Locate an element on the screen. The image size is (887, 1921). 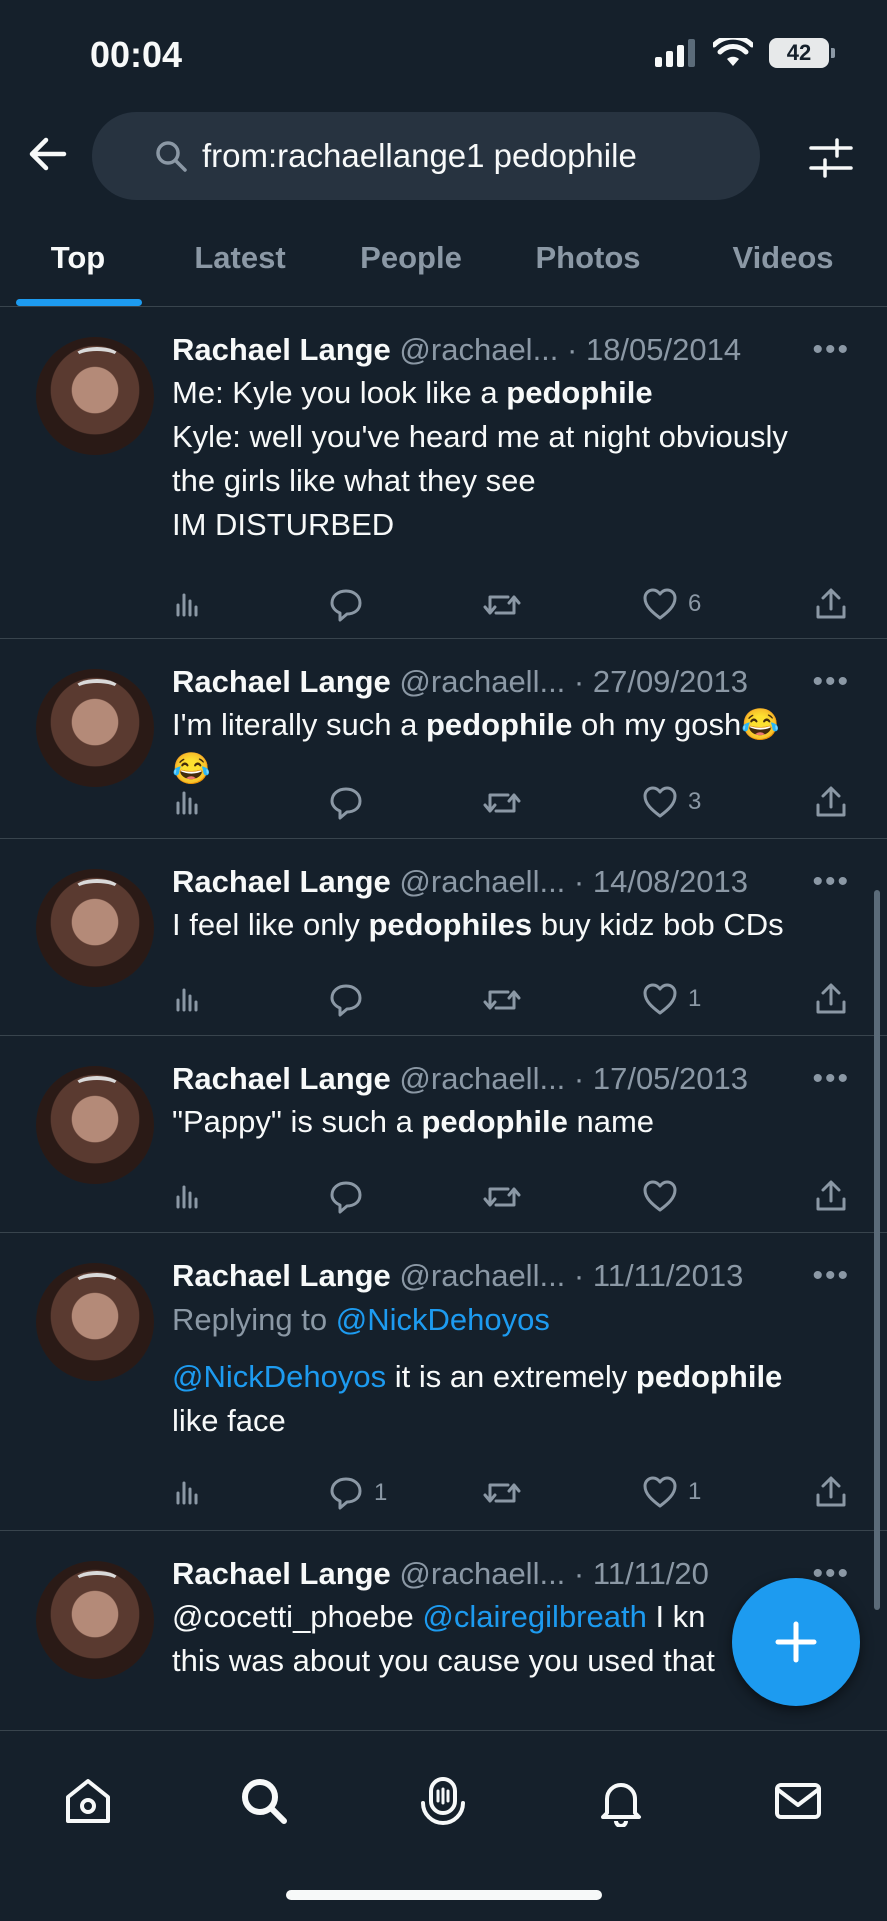
status-icons: 42 is located at coordinates (745, 53).